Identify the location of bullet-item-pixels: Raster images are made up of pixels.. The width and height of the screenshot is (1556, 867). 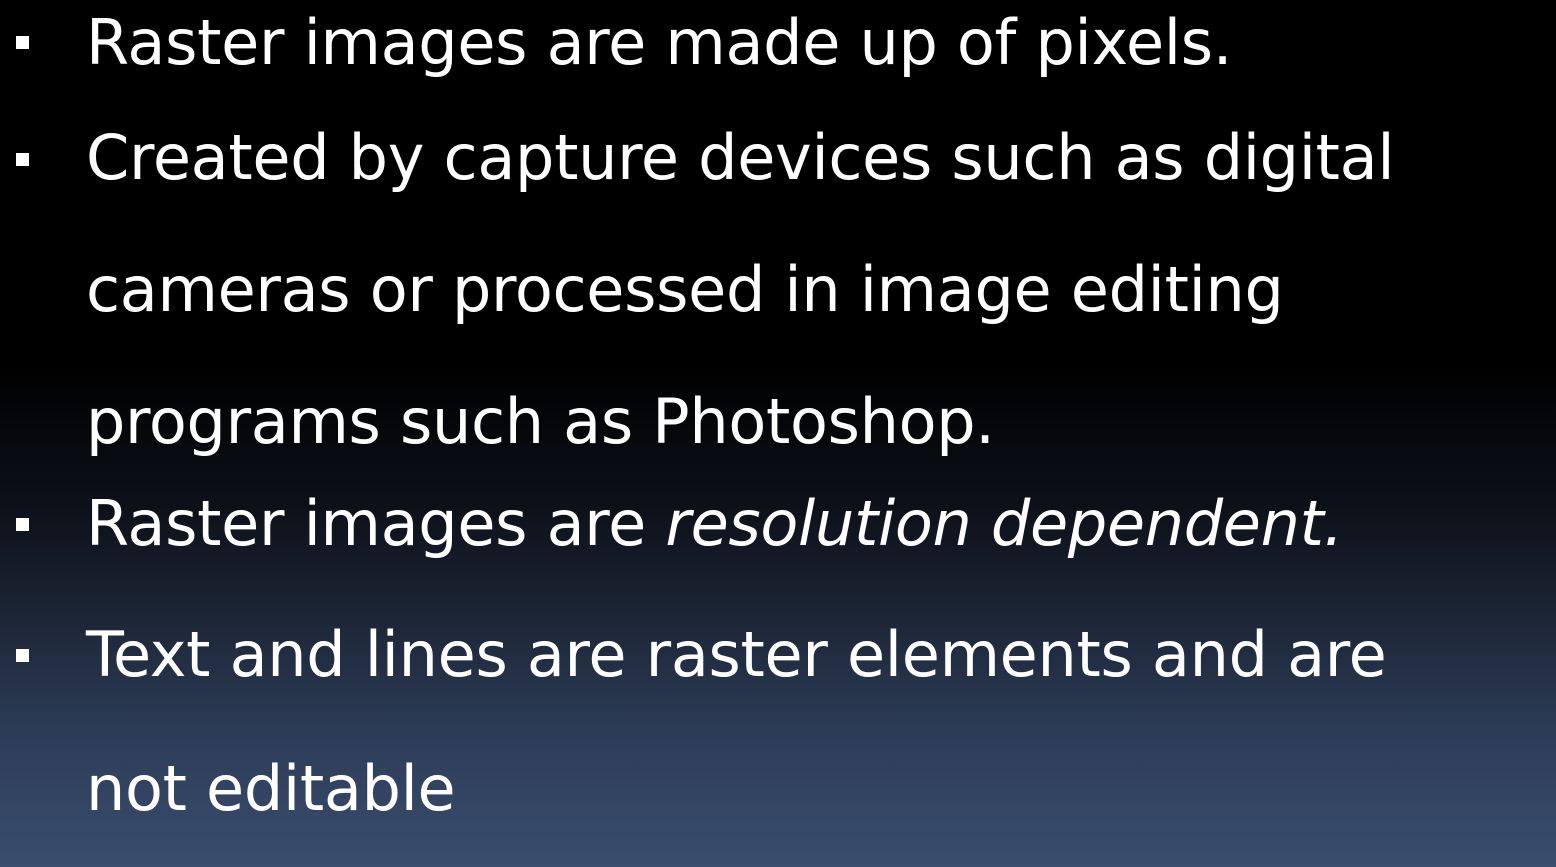
(778, 51).